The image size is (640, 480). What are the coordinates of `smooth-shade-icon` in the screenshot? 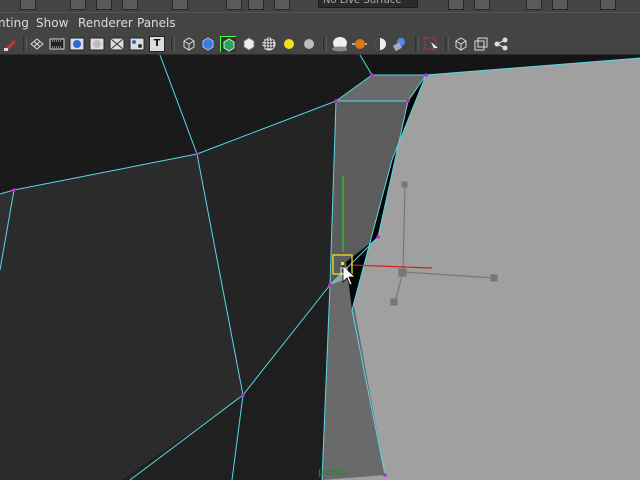 It's located at (208, 44).